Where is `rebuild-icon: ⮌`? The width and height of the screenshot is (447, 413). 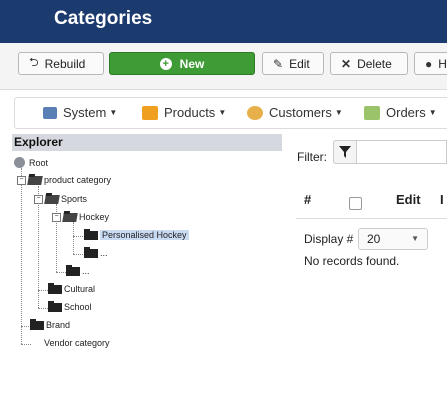 rebuild-icon: ⮌ is located at coordinates (34, 62).